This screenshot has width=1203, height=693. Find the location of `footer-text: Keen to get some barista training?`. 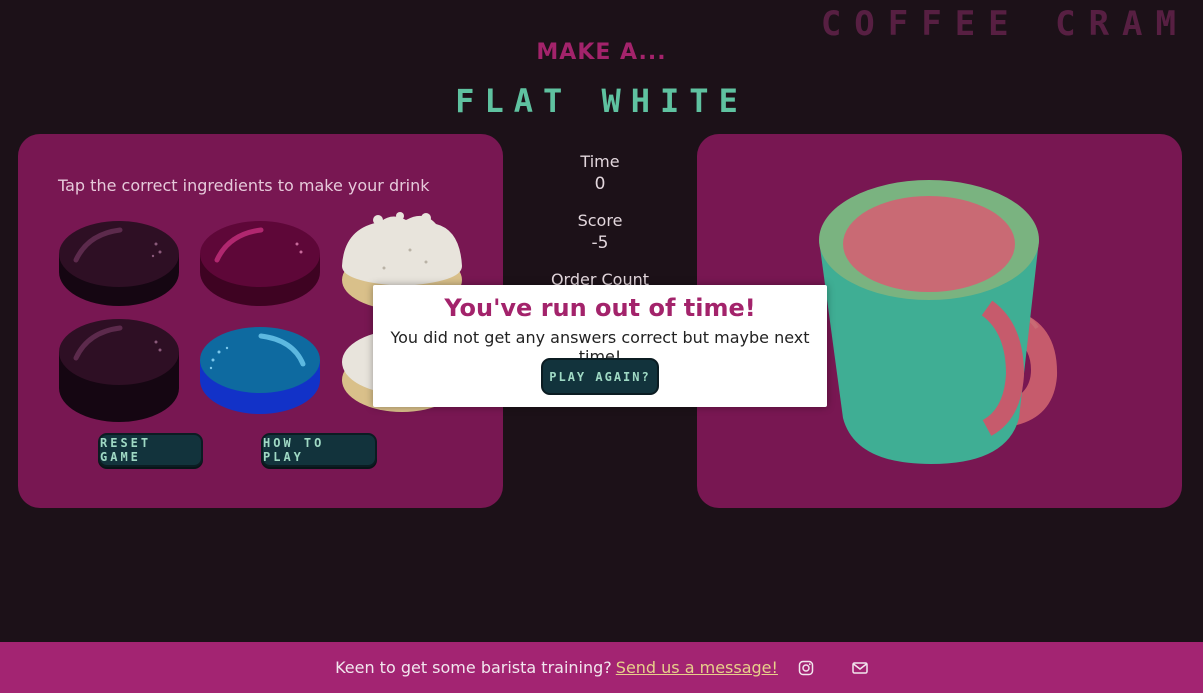

footer-text: Keen to get some barista training? is located at coordinates (473, 667).